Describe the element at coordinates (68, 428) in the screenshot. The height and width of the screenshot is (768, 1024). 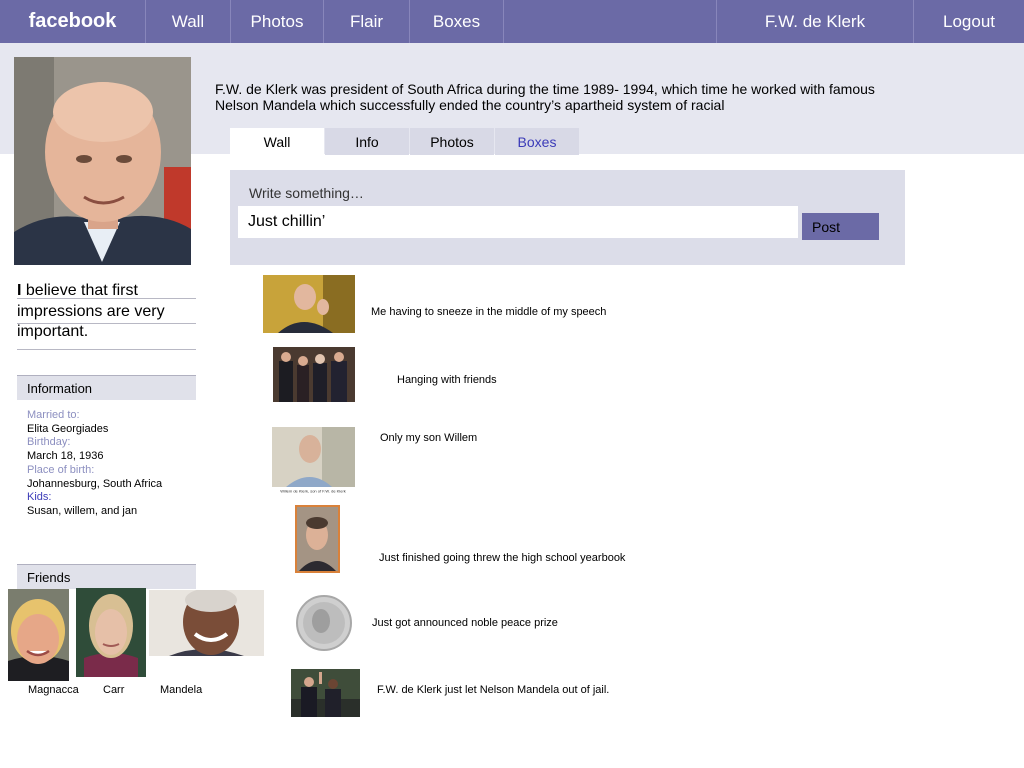
I see `married-value: Elita Georgiades` at that location.